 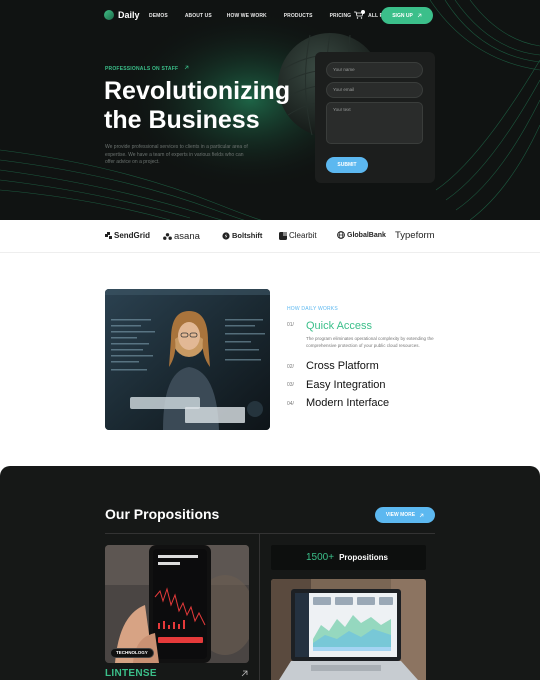 I want to click on email-input: Your email, so click(x=374, y=90).